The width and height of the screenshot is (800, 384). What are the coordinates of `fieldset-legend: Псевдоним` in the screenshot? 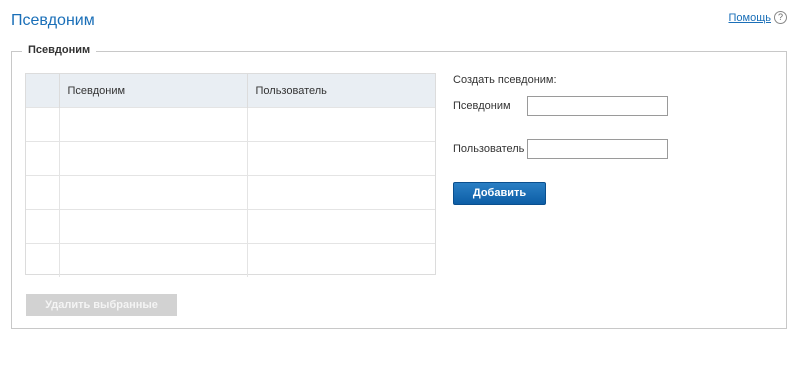 It's located at (59, 50).